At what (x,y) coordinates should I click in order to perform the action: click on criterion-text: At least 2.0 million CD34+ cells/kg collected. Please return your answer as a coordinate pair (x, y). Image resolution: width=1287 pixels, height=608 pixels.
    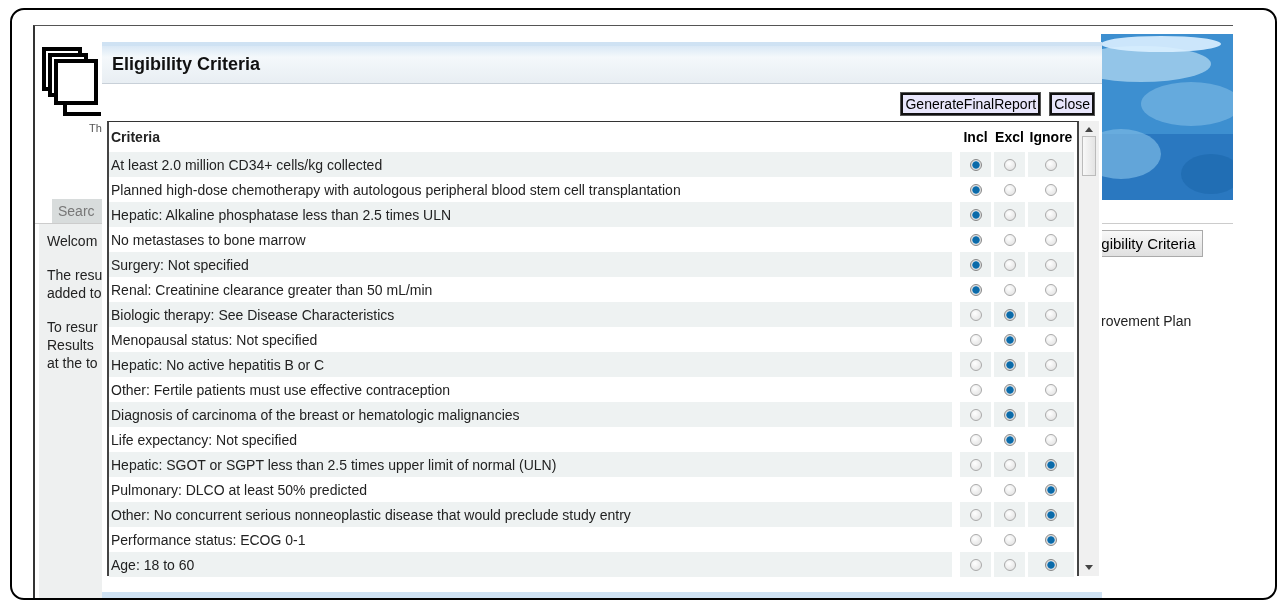
    Looking at the image, I should click on (530, 164).